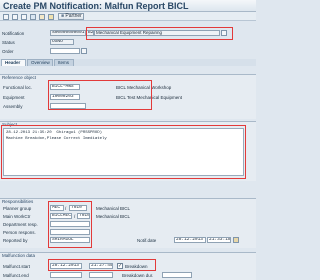  What do you see at coordinates (57, 208) in the screenshot?
I see `planner-group-field: MEC` at bounding box center [57, 208].